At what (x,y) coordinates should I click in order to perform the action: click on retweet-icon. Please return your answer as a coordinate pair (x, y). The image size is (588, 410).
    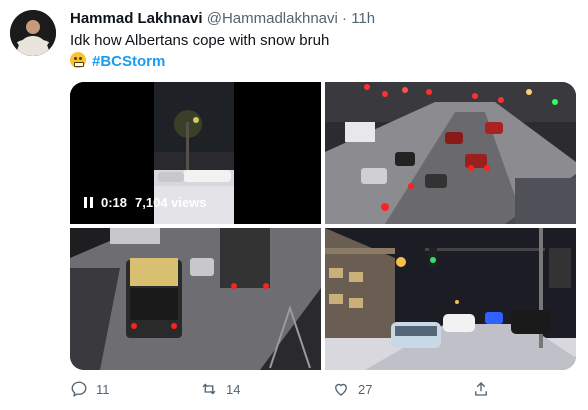
    Looking at the image, I should click on (209, 389).